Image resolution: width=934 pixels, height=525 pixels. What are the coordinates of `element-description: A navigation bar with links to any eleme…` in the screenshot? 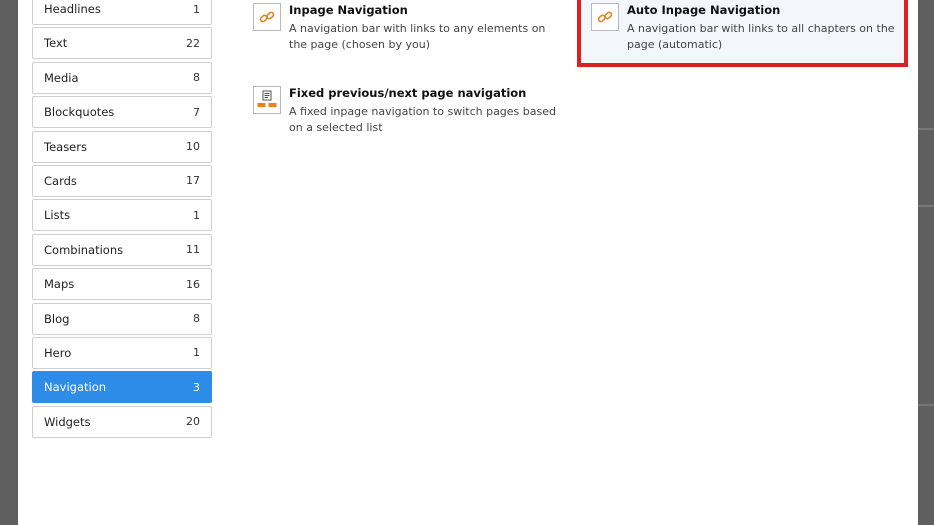 It's located at (417, 37).